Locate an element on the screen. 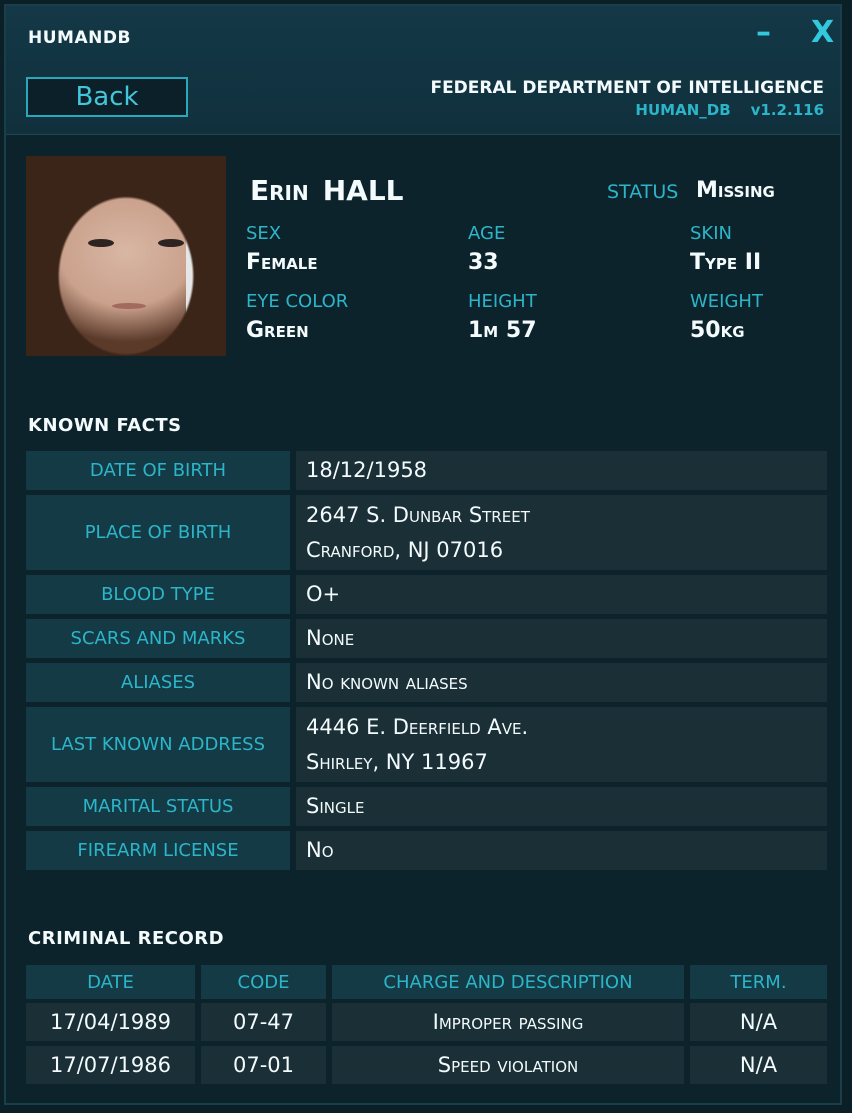  fact-value: 18/12/1958 is located at coordinates (561, 470).